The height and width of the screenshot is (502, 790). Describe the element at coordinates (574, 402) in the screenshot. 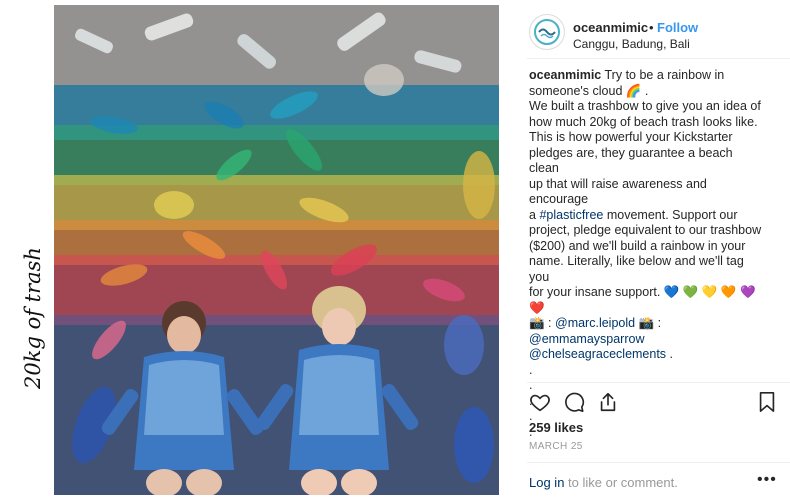

I see `comment-icon` at that location.